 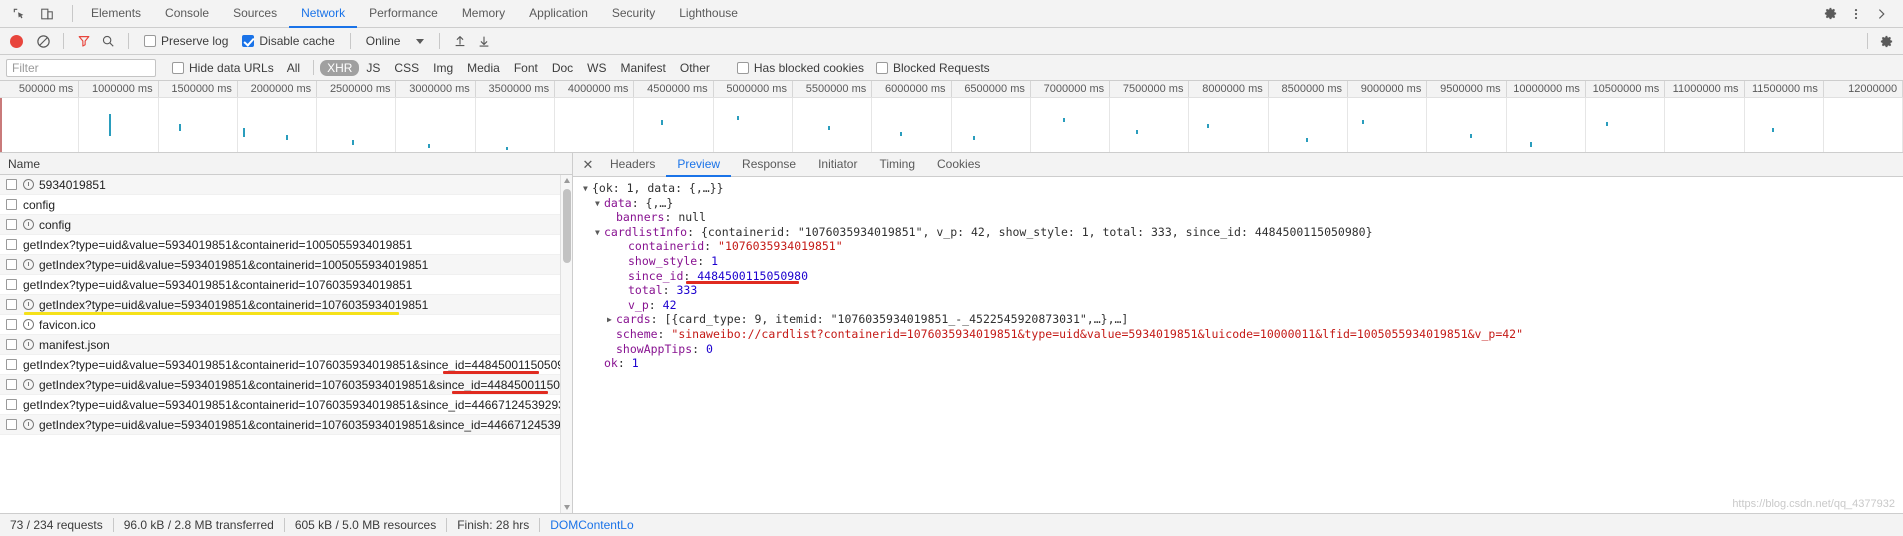 What do you see at coordinates (373, 68) in the screenshot?
I see `filter-type-js: JS` at bounding box center [373, 68].